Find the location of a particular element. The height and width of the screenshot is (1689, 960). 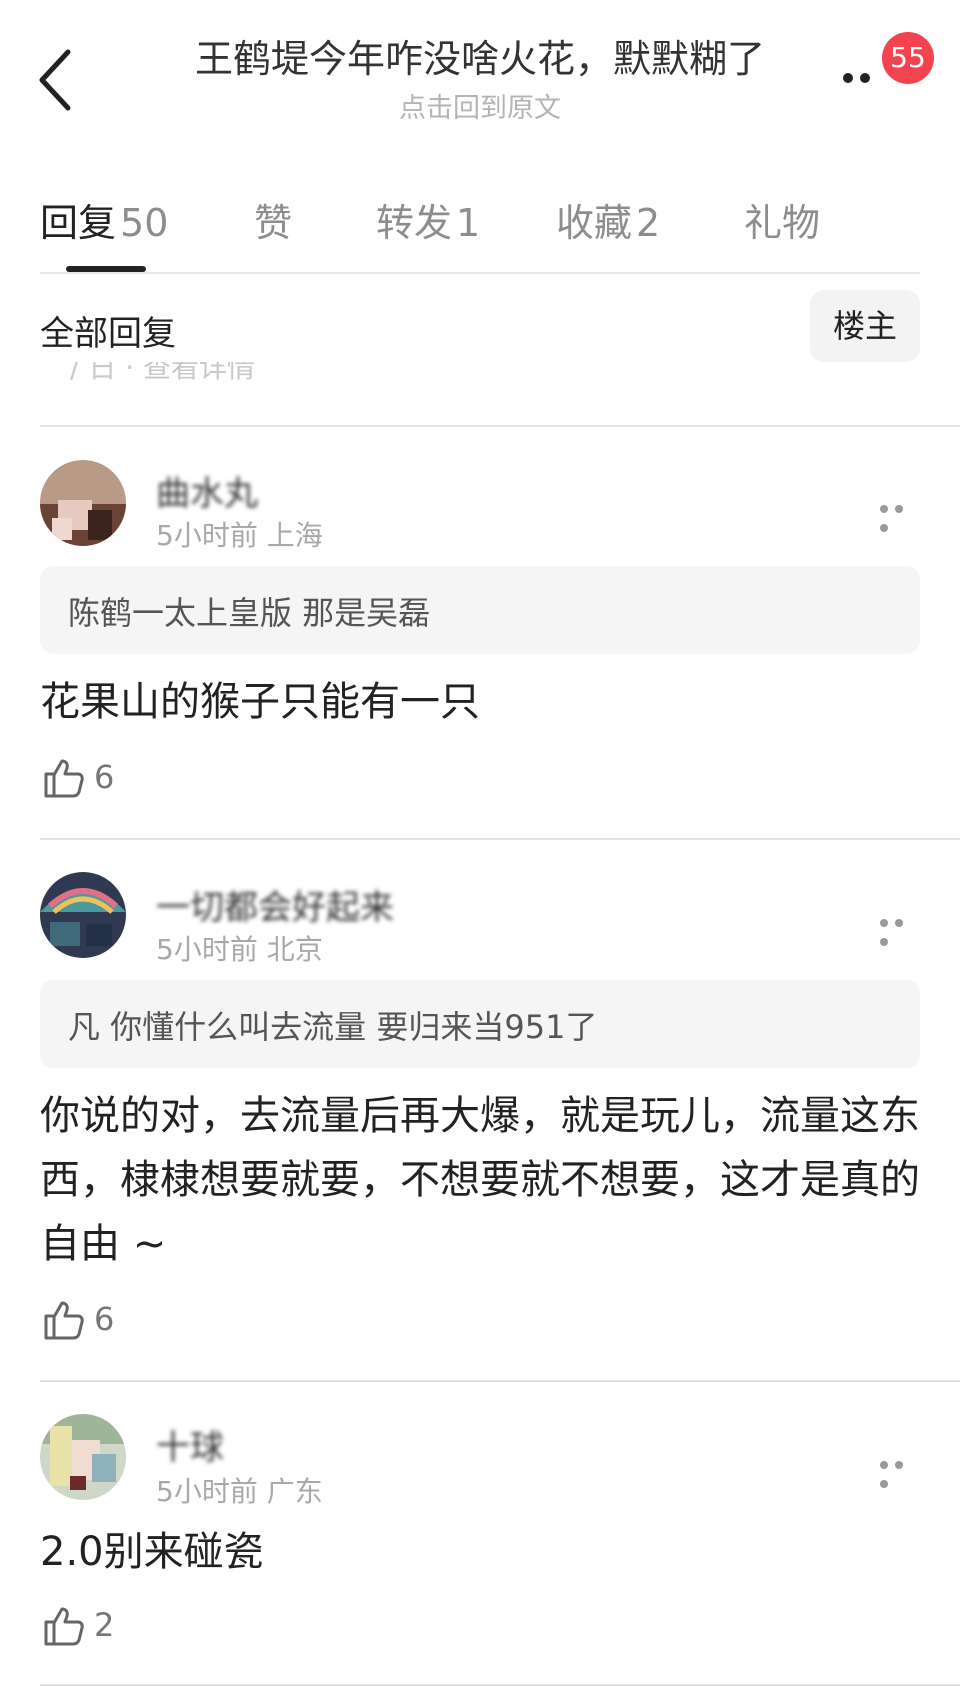

comment-meta: 5小时前 上海 is located at coordinates (239, 535).